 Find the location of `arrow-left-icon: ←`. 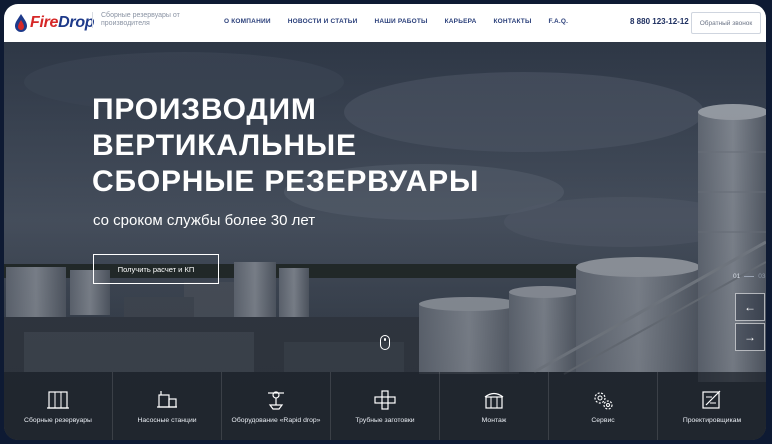

arrow-left-icon: ← is located at coordinates (750, 307).